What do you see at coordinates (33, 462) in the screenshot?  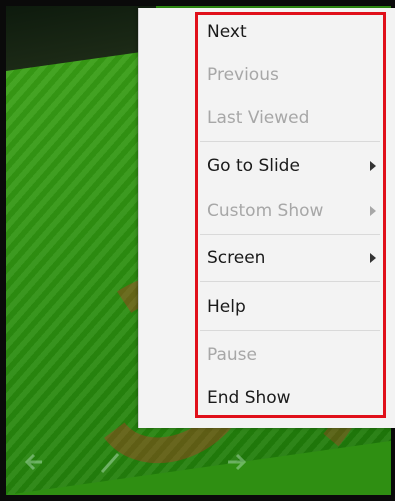 I see `arrow-left-icon` at bounding box center [33, 462].